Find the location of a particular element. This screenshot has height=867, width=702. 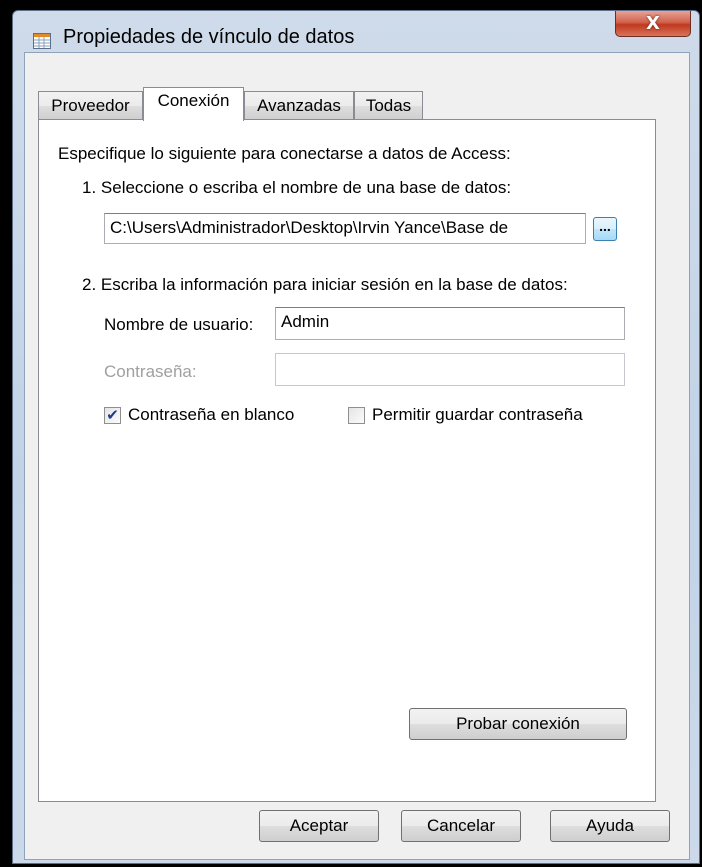

checkmark-icon: ✔ is located at coordinates (112, 415).